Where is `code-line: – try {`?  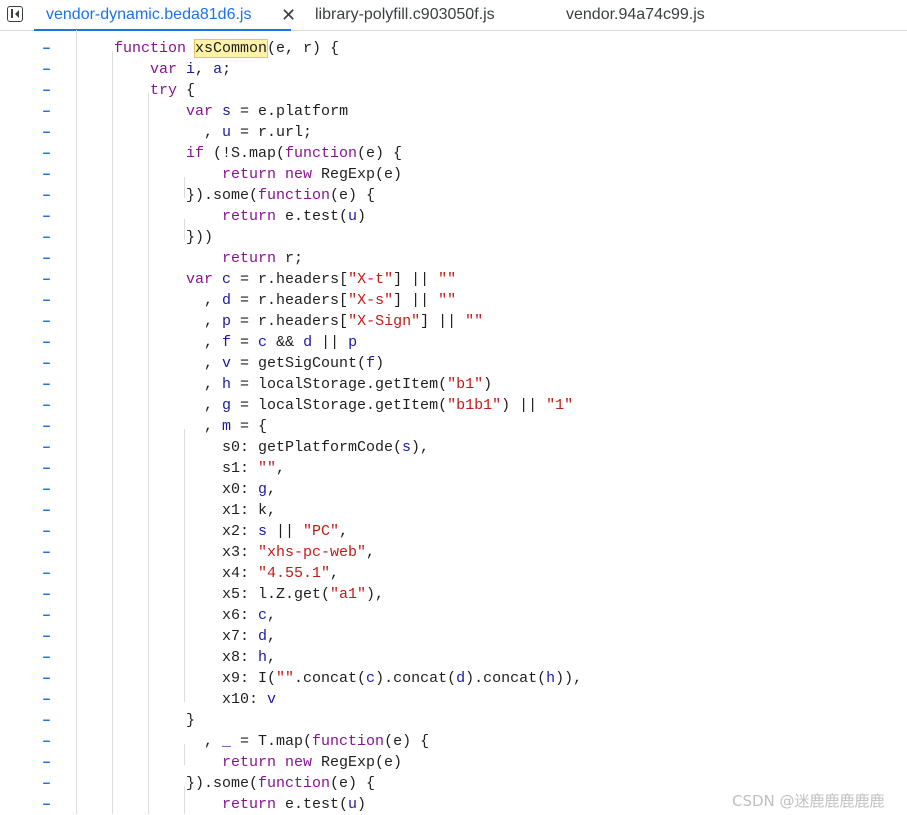 code-line: – try { is located at coordinates (453, 90).